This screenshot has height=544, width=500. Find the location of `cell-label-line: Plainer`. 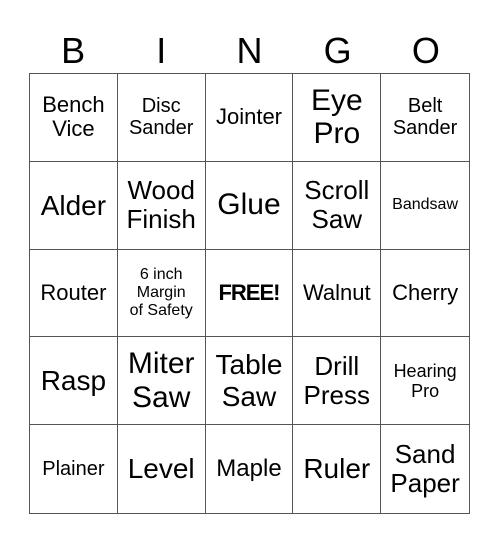

cell-label-line: Plainer is located at coordinates (73, 468).